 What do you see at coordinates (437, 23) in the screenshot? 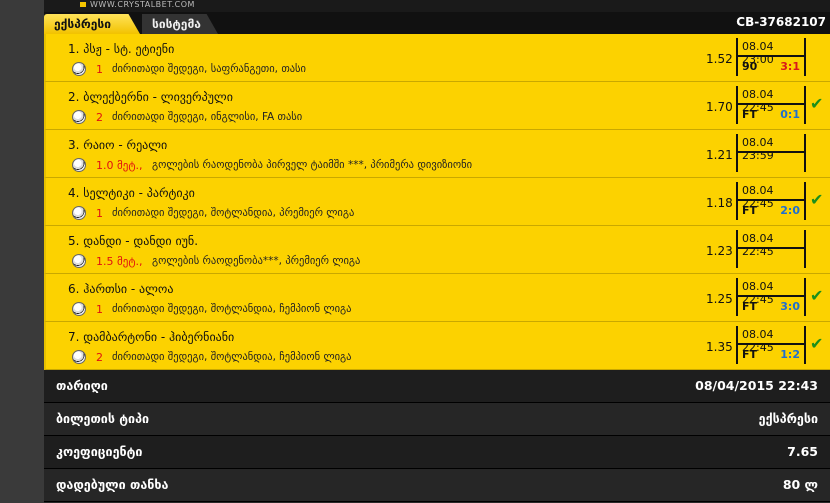
I see `ticket-tabs: ექსპრესი სისტემა CB-37682107` at bounding box center [437, 23].